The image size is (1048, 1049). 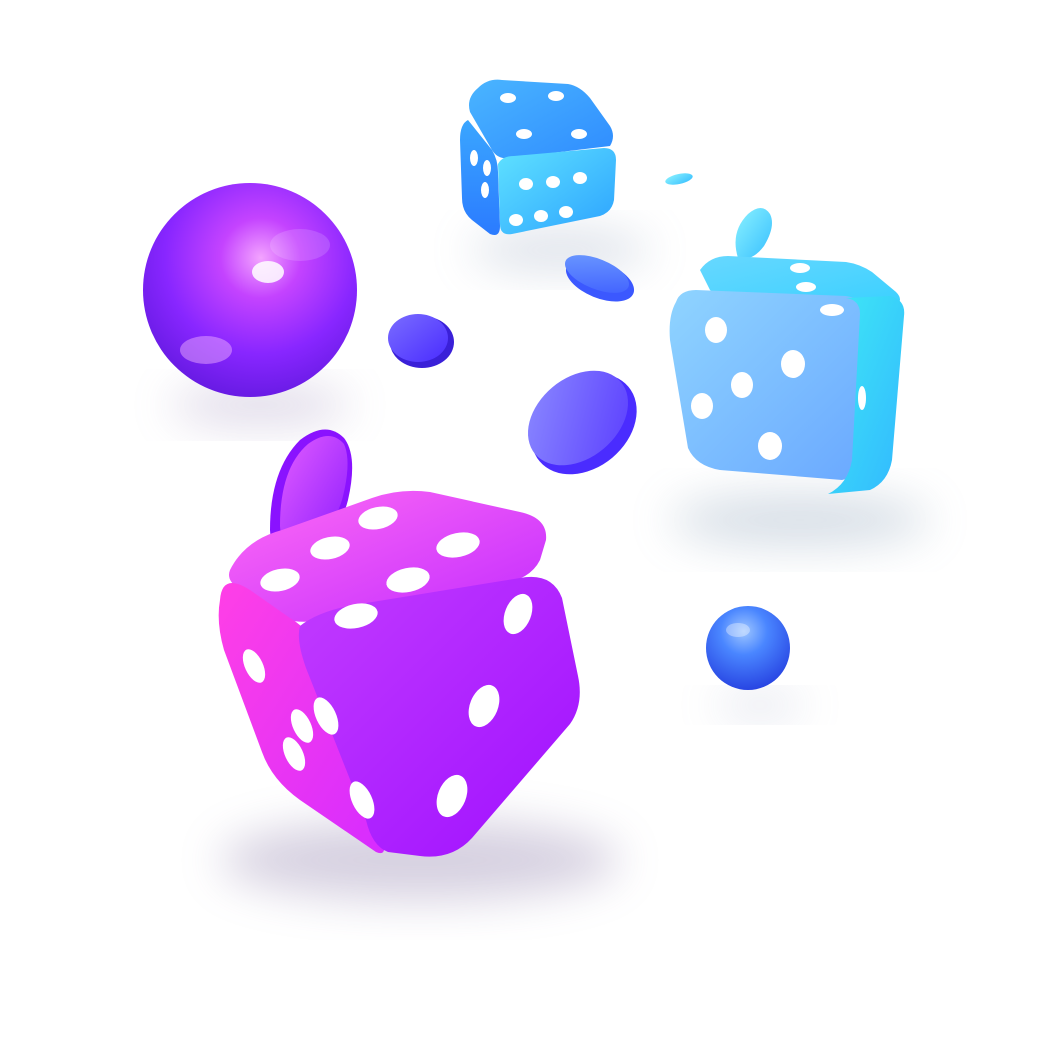 What do you see at coordinates (748, 648) in the screenshot?
I see `blue-sphere-small` at bounding box center [748, 648].